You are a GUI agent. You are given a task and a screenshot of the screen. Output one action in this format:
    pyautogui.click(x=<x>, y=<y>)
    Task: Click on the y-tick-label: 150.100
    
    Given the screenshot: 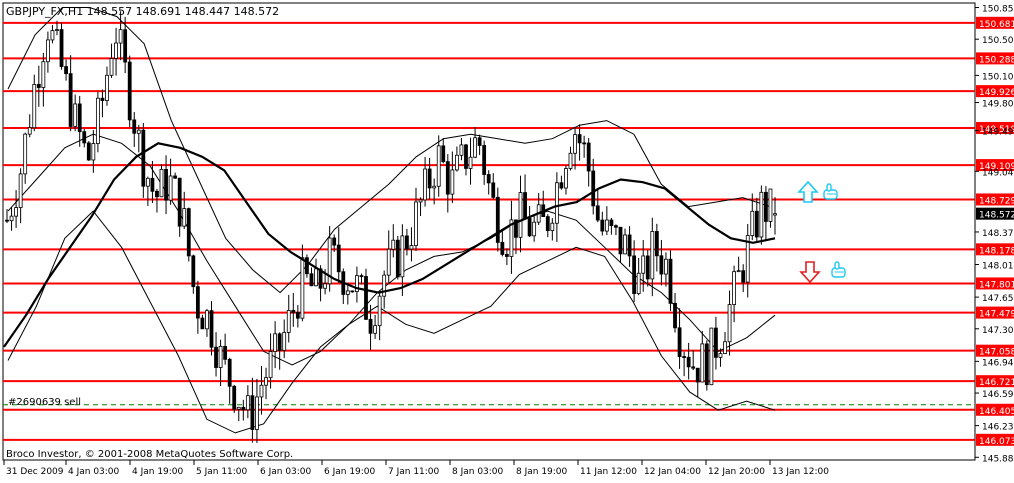 What is the action you would take?
    pyautogui.click(x=998, y=77)
    